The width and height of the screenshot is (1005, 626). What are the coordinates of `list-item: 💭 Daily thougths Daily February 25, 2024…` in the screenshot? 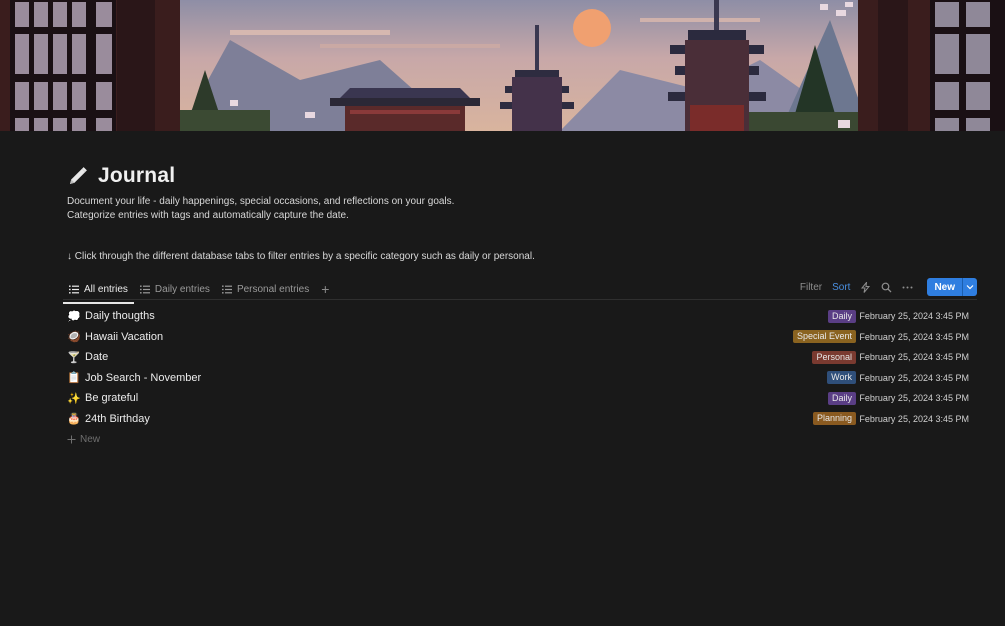 It's located at (522, 316).